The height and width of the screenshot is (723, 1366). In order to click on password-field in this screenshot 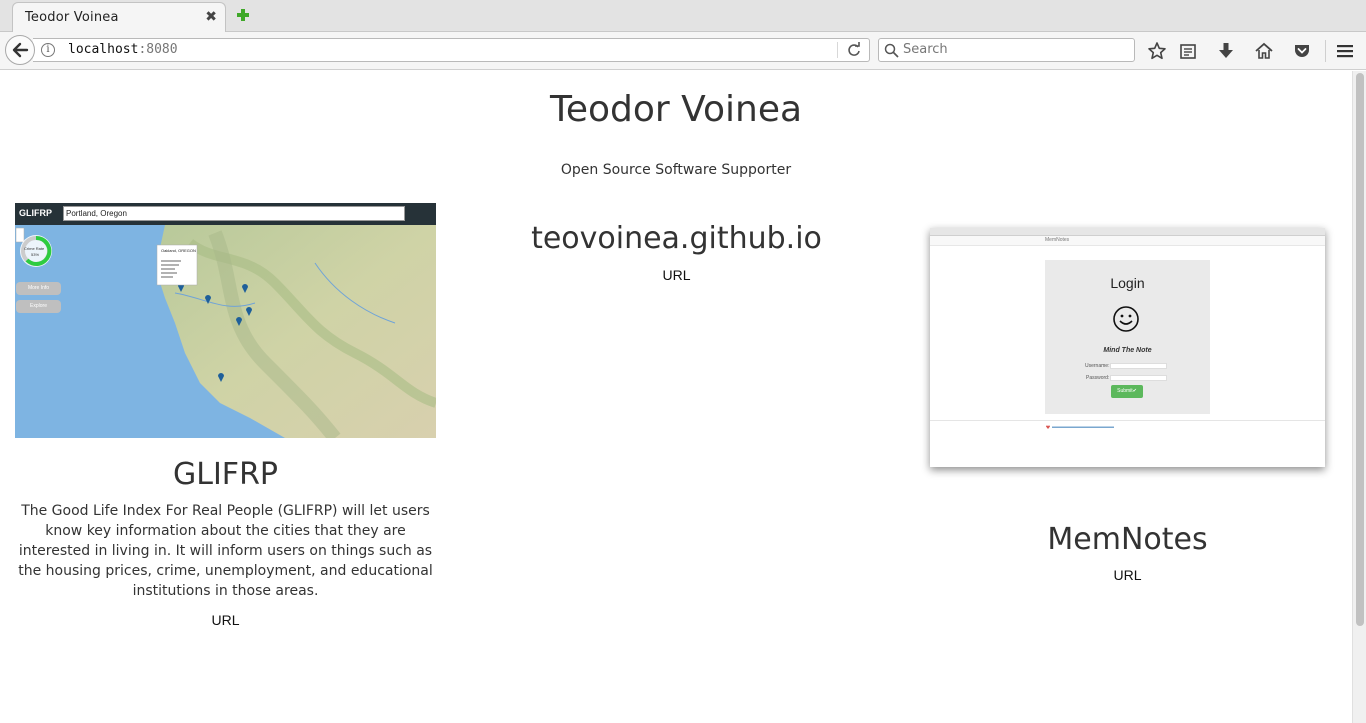, I will do `click(1138, 378)`.